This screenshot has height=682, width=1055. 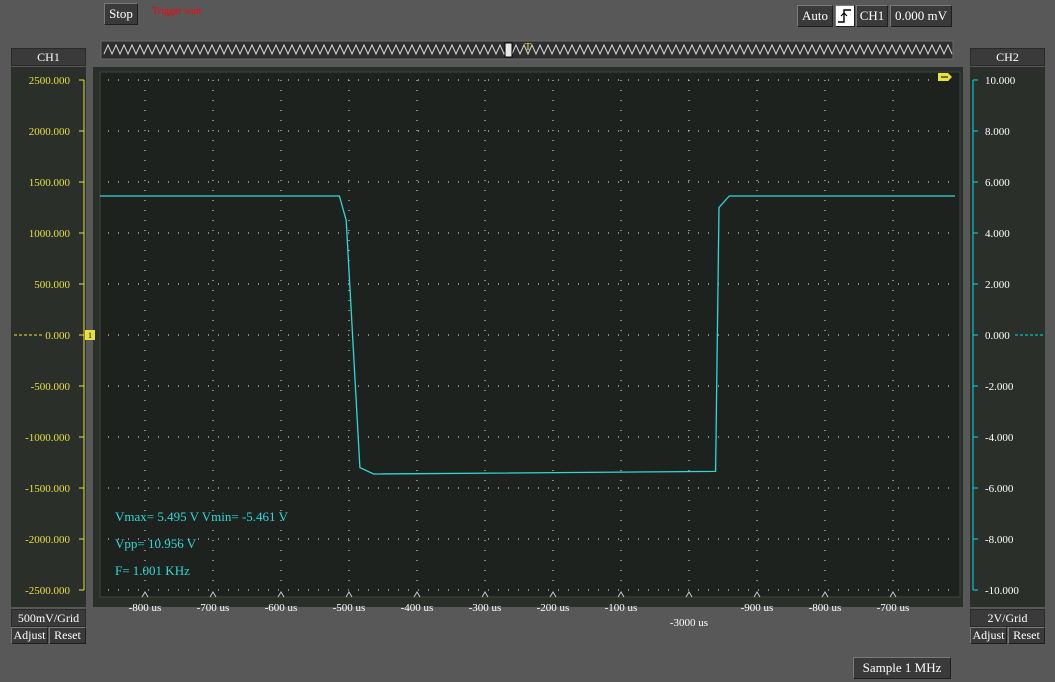 I want to click on ch1-offset-marker-label: 1, so click(x=90, y=335).